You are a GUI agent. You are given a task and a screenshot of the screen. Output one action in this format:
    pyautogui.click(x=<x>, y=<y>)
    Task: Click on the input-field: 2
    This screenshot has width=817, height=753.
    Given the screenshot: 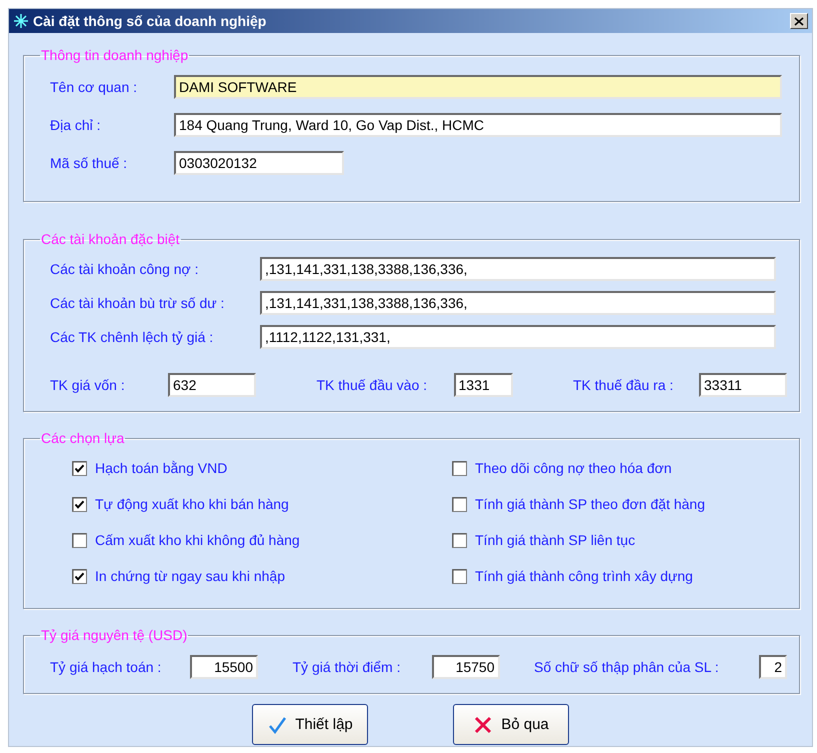 What is the action you would take?
    pyautogui.click(x=773, y=667)
    